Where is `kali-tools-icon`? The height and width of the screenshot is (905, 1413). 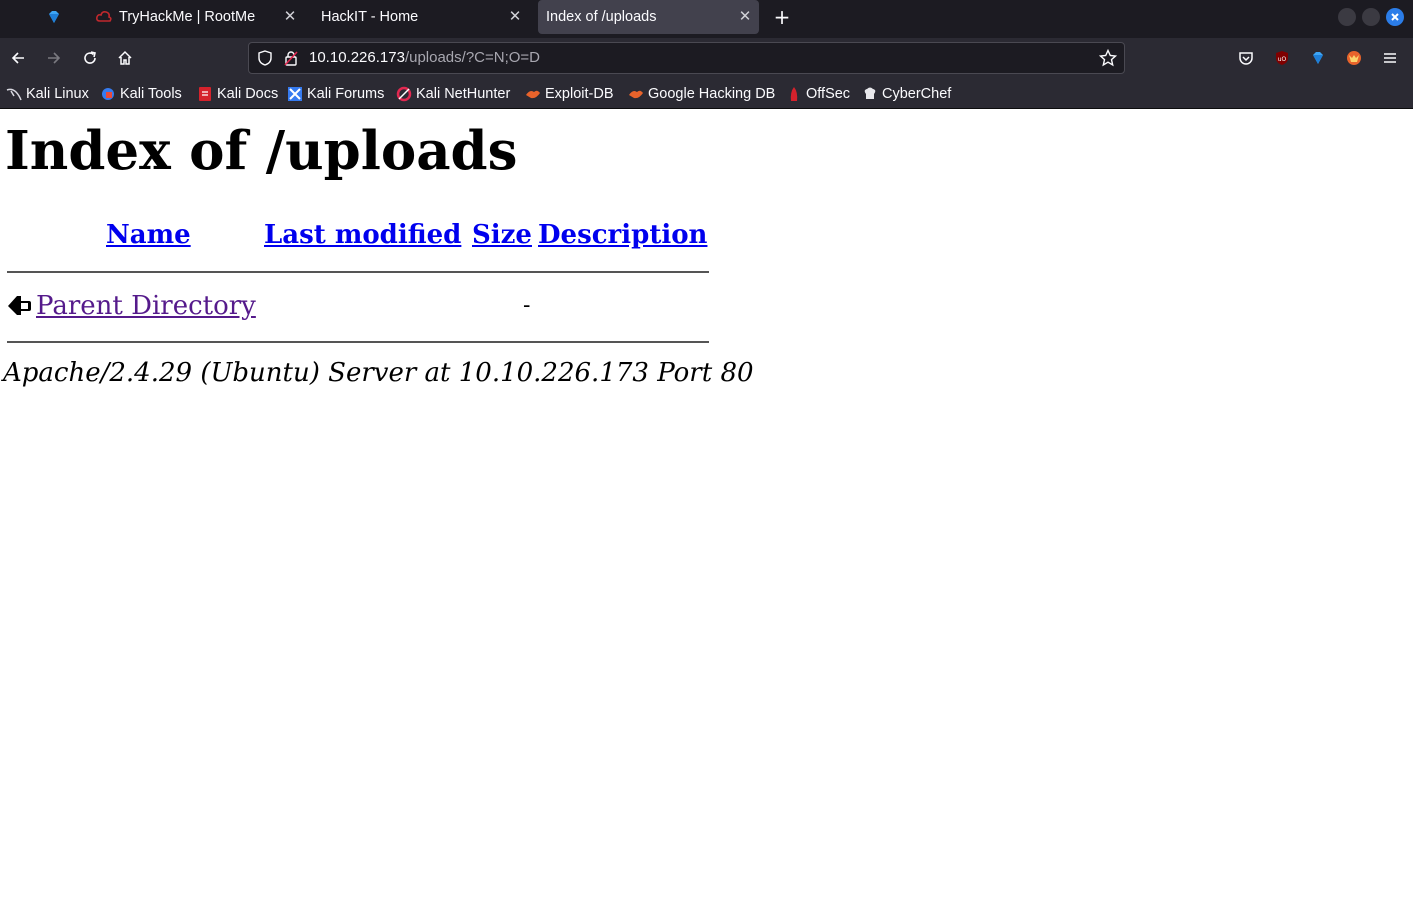
kali-tools-icon is located at coordinates (108, 94).